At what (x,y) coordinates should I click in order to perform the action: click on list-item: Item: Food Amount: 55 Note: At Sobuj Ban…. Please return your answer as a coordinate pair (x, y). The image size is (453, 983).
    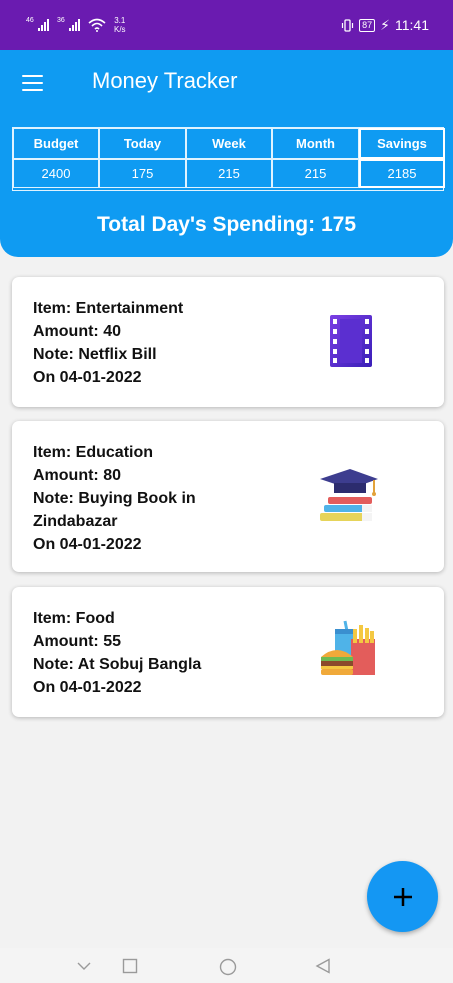
    Looking at the image, I should click on (228, 652).